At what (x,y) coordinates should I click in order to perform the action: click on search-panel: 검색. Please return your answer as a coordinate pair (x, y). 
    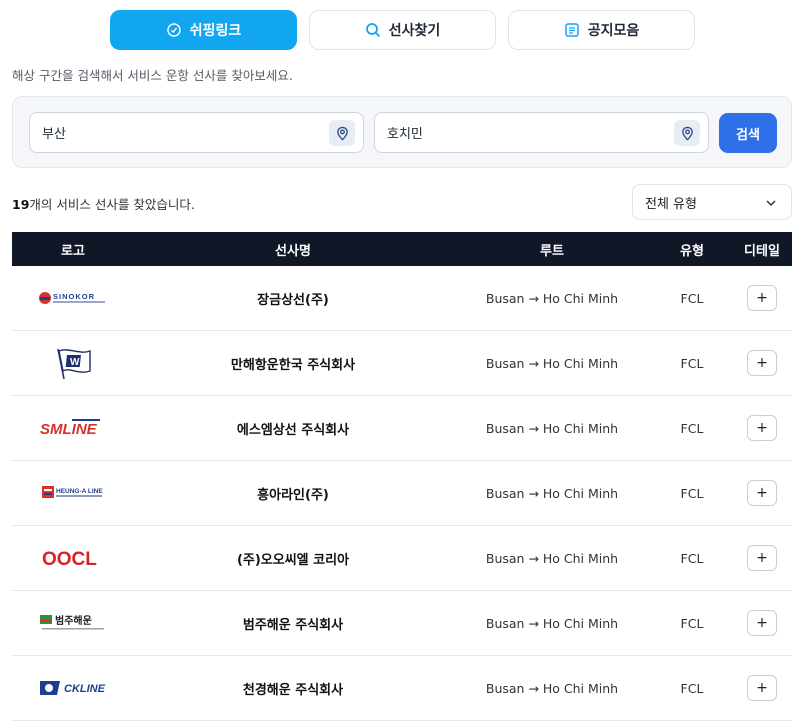
    Looking at the image, I should click on (402, 132).